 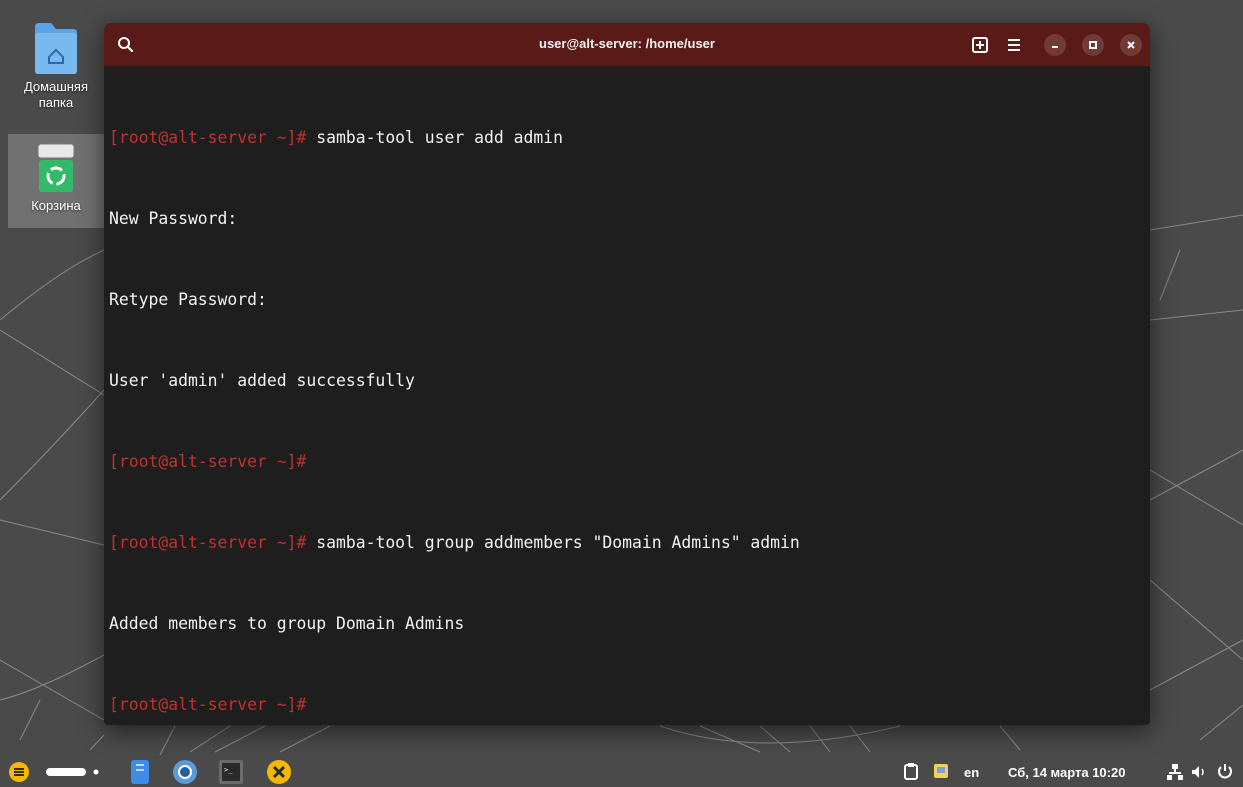 I want to click on line-text: New Password:, so click(x=173, y=218).